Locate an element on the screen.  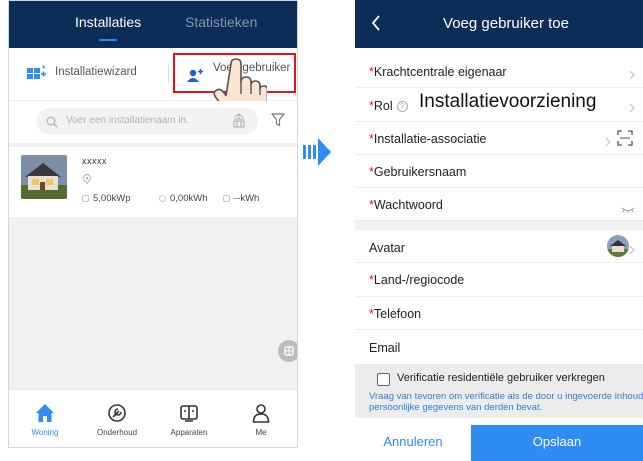
yield-icon is located at coordinates (226, 198).